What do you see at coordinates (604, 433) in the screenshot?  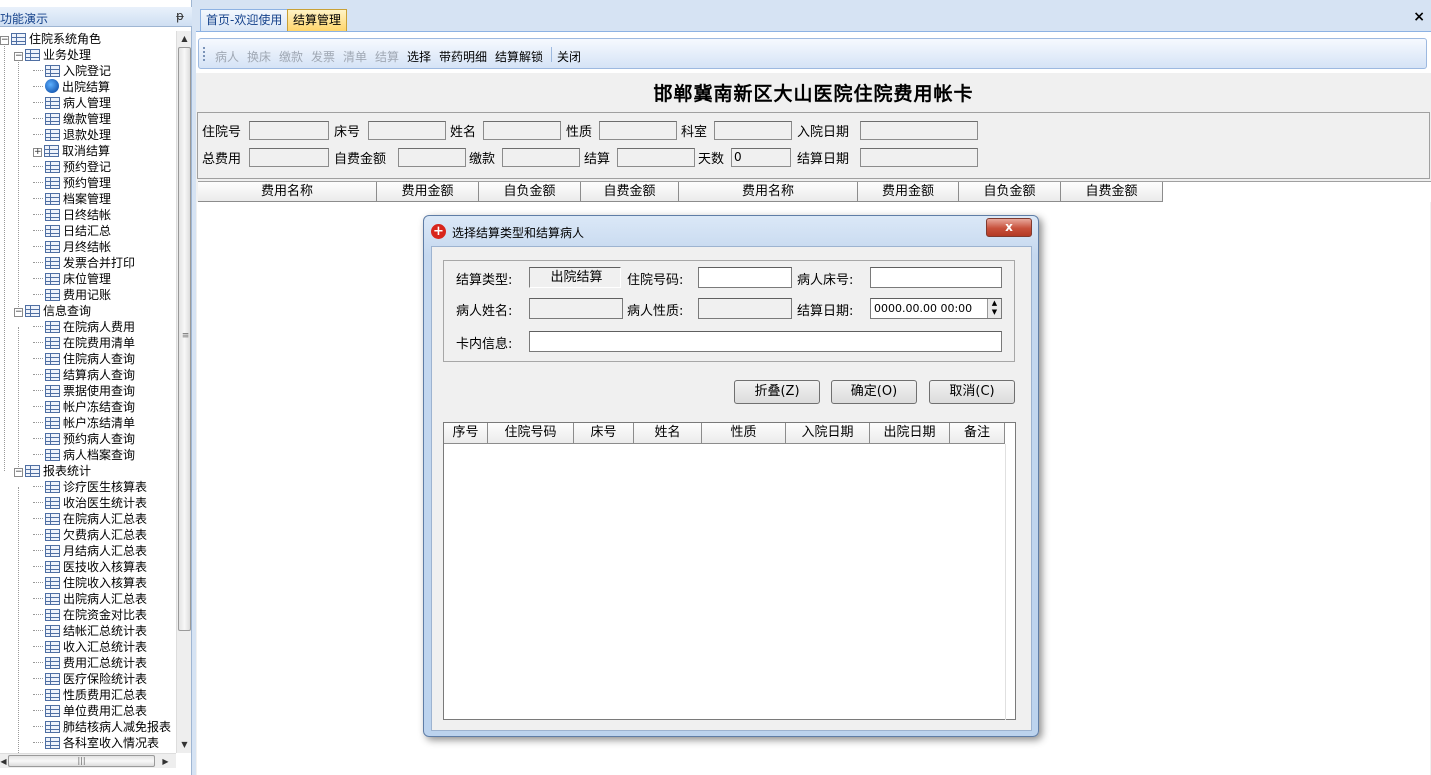 I see `column-header: 床号` at bounding box center [604, 433].